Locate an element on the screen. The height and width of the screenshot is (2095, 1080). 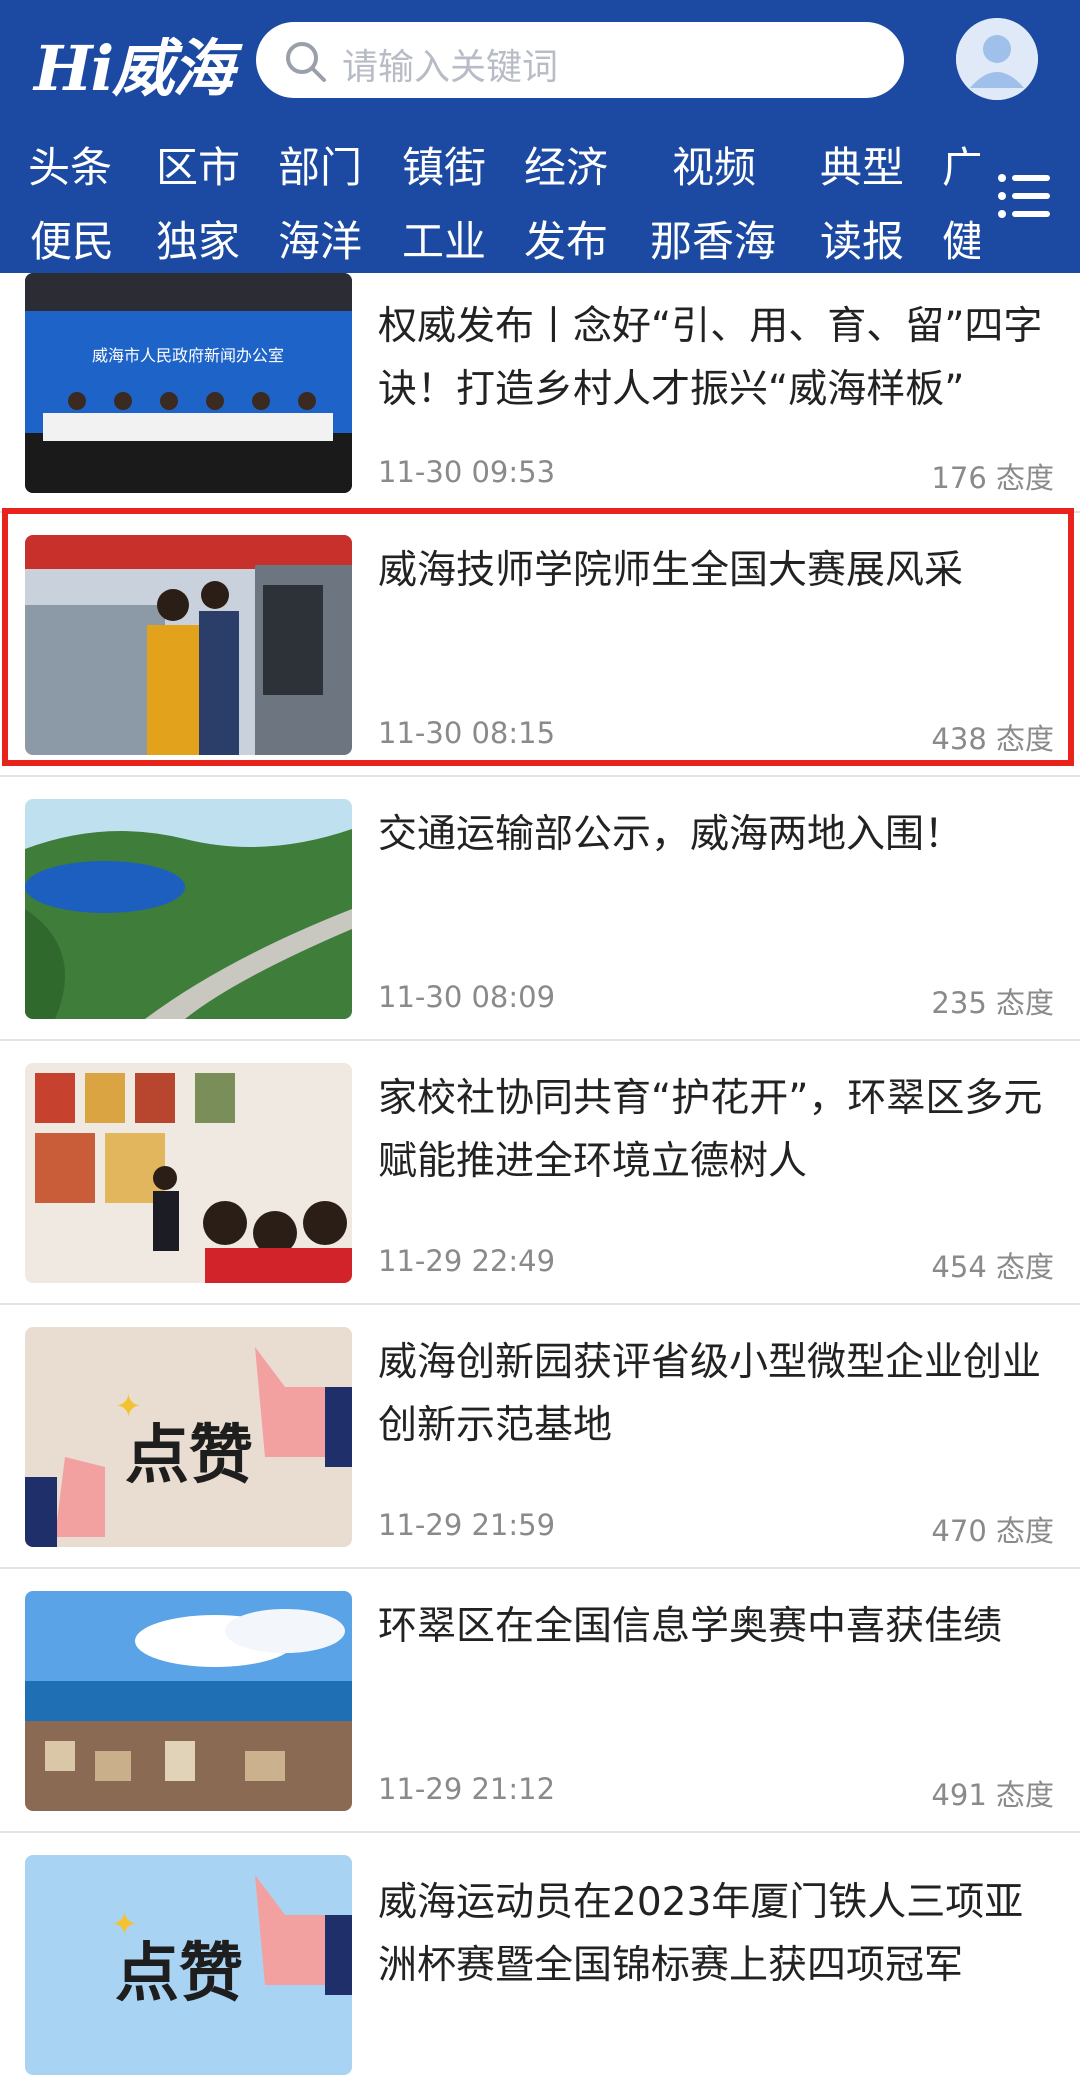
nav-row-1: 头条 区市 部门 镇街 经济 视频 典型 广 is located at coordinates (490, 164).